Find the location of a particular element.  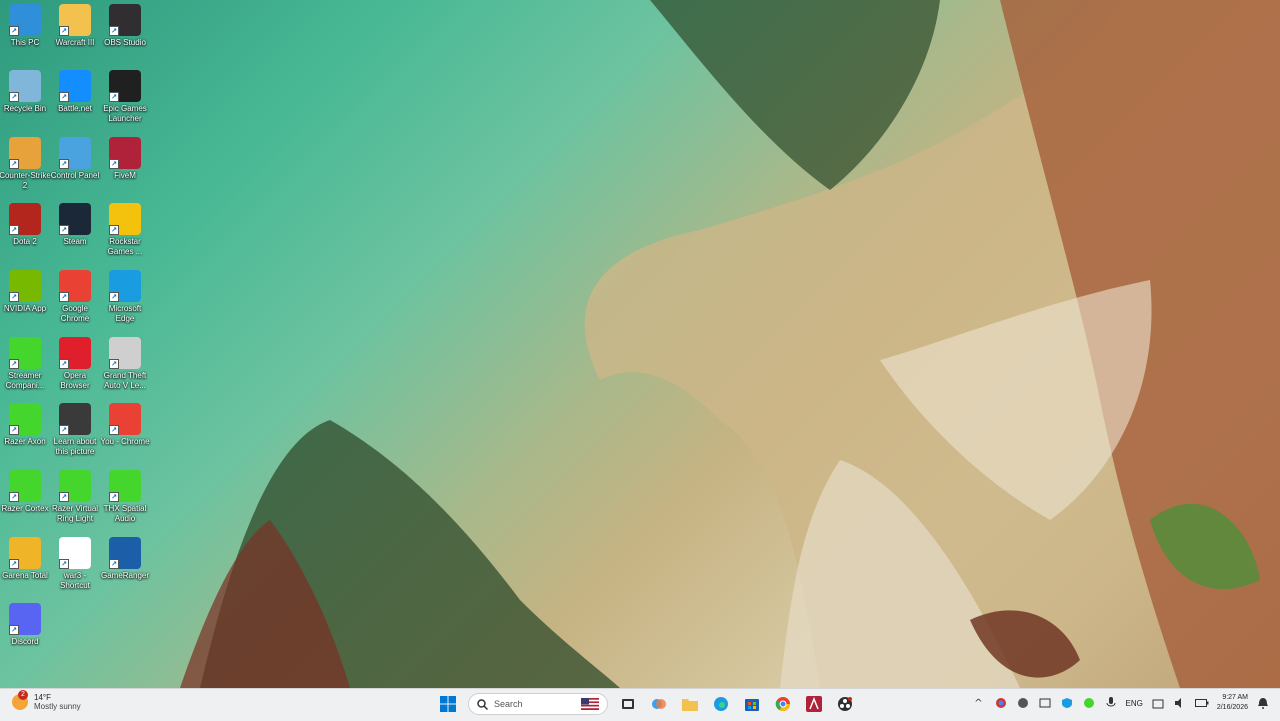

desktop-icon-war3-shortcut: ↗ war3 - Shortcut is located at coordinates (75, 569).